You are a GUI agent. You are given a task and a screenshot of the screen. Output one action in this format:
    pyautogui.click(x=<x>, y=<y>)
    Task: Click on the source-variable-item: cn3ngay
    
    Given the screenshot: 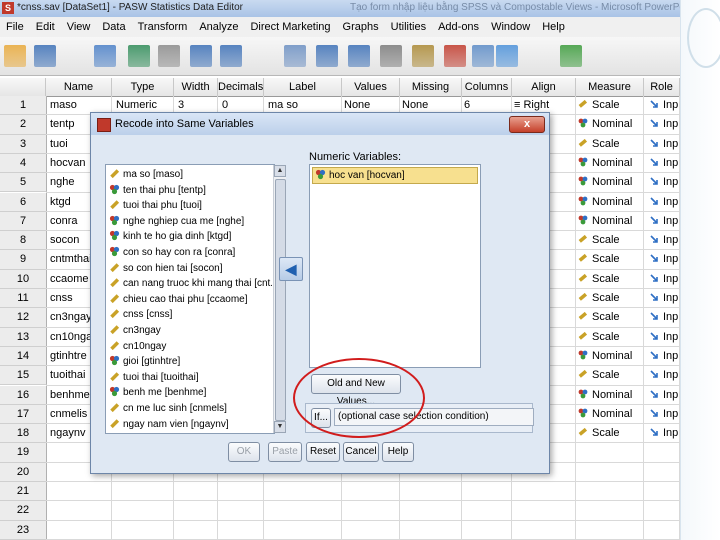 What is the action you would take?
    pyautogui.click(x=135, y=331)
    